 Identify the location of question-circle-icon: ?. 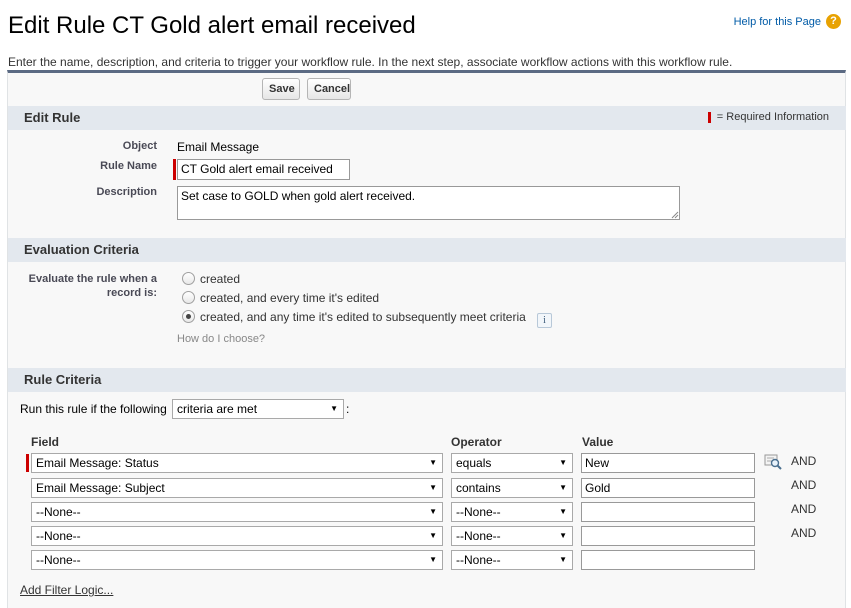
(833, 21).